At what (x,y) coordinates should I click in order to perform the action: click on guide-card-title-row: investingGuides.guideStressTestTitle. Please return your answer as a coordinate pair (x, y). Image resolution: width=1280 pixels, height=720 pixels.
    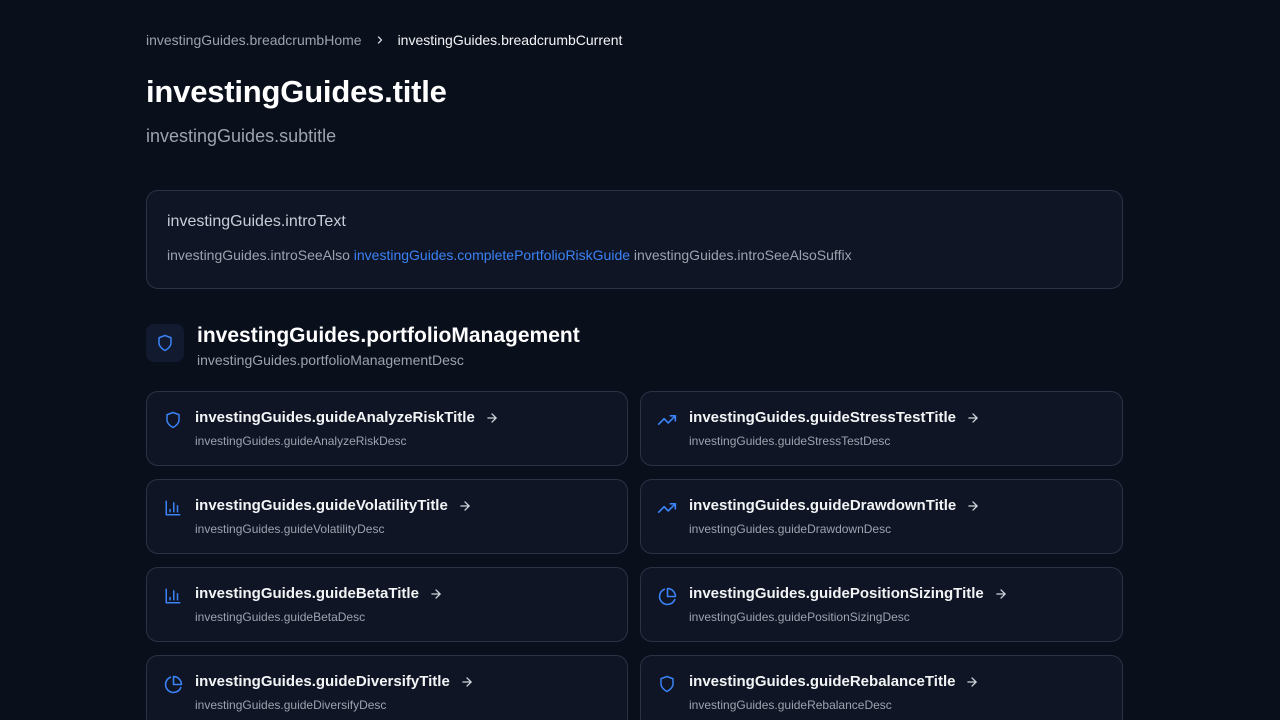
    Looking at the image, I should click on (834, 417).